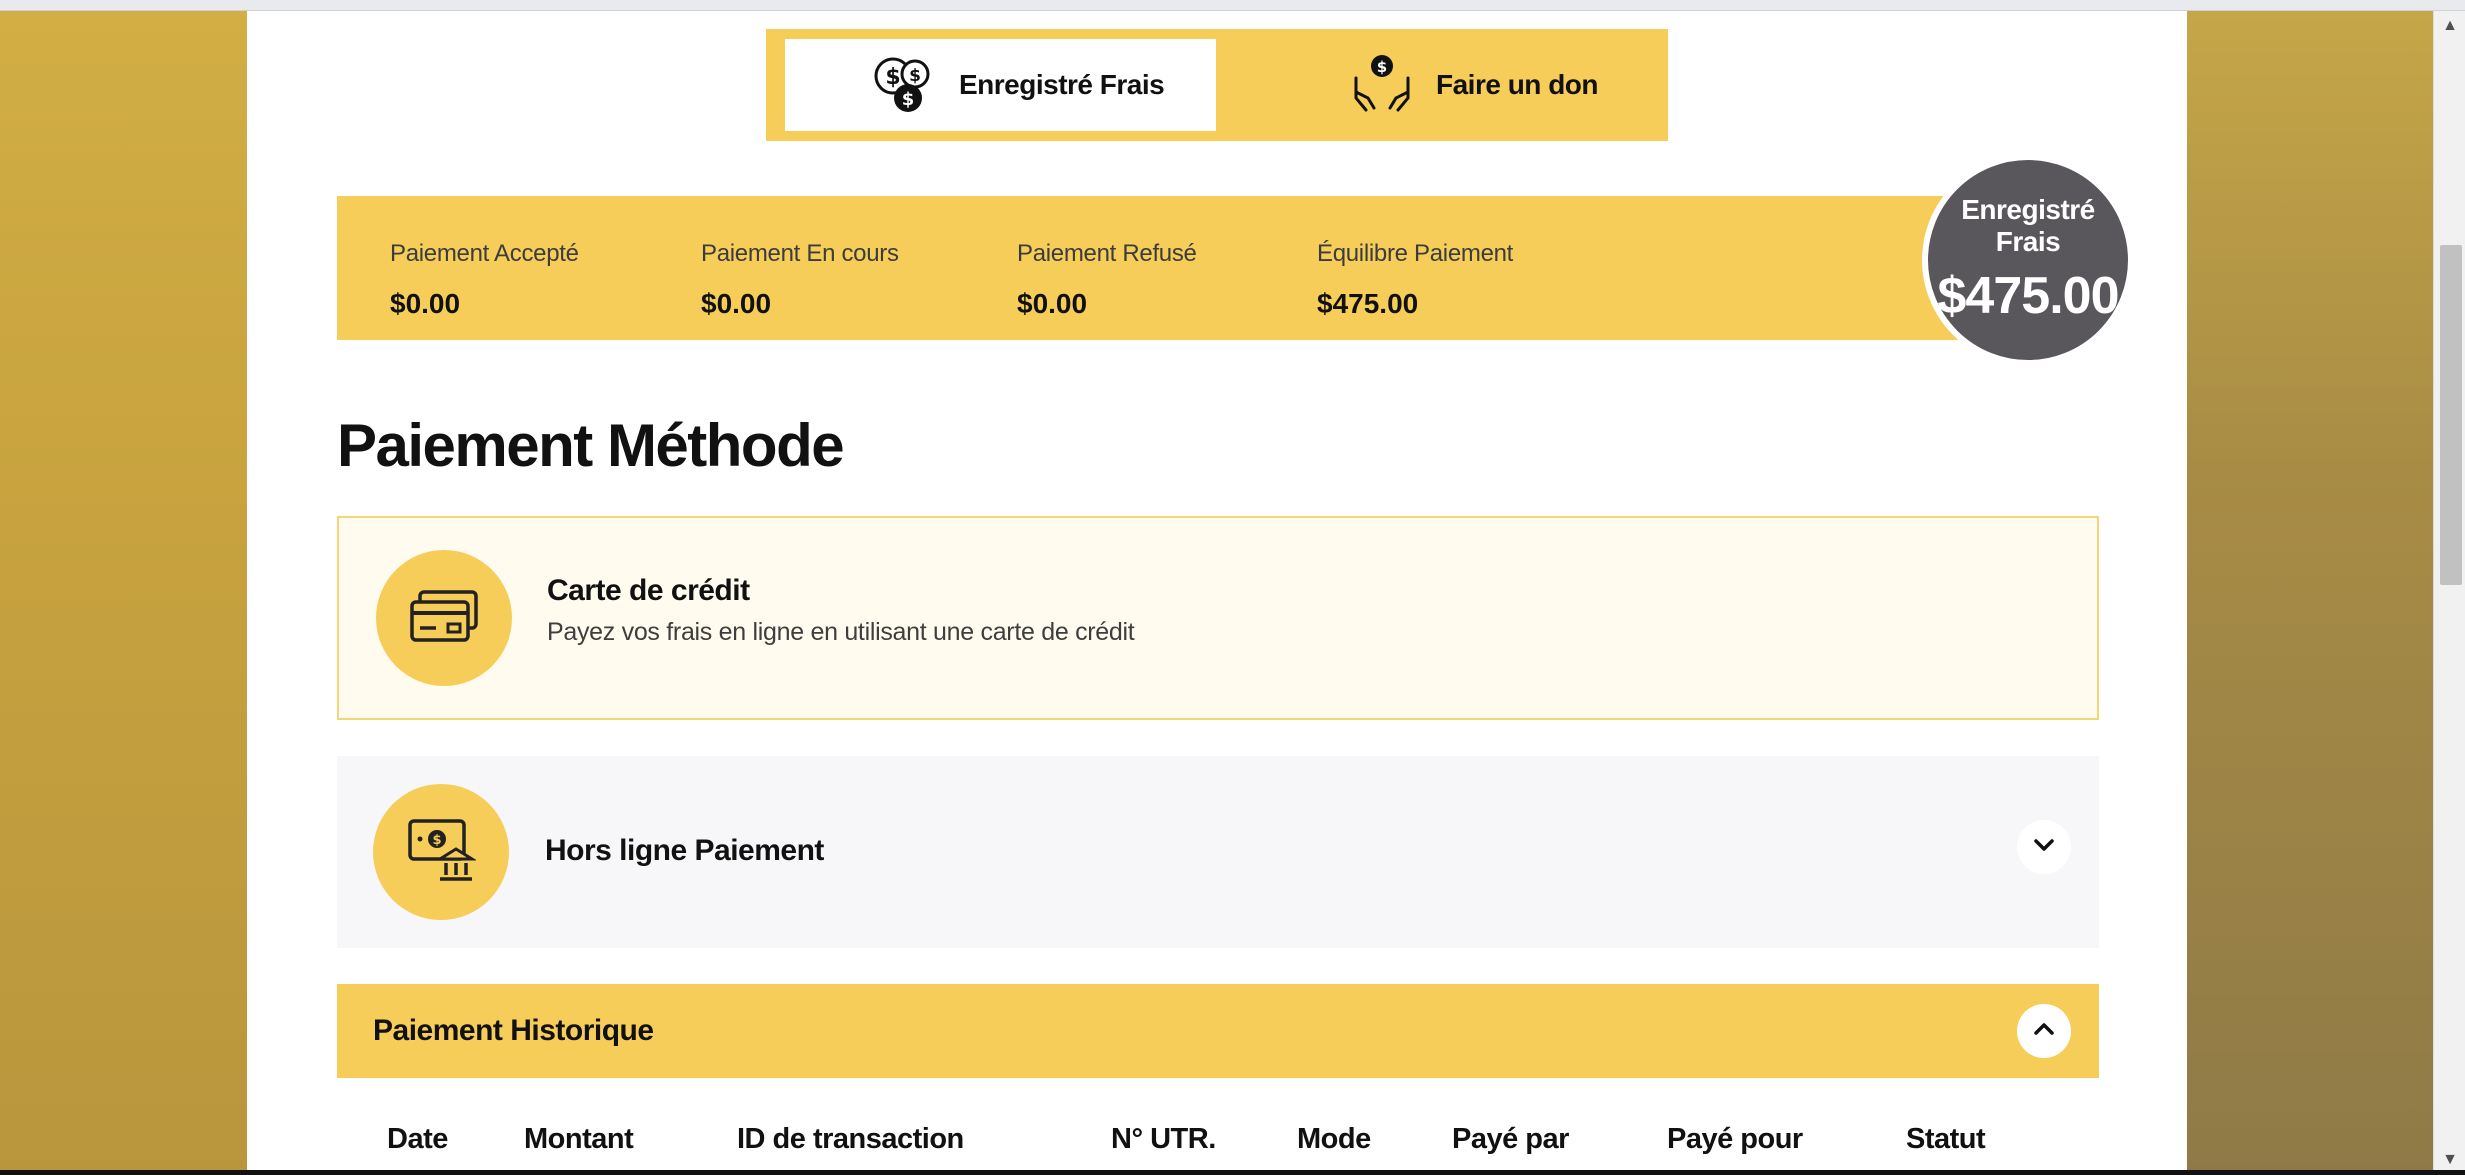 Image resolution: width=2465 pixels, height=1175 pixels. I want to click on column-header: Mode, so click(1334, 1139).